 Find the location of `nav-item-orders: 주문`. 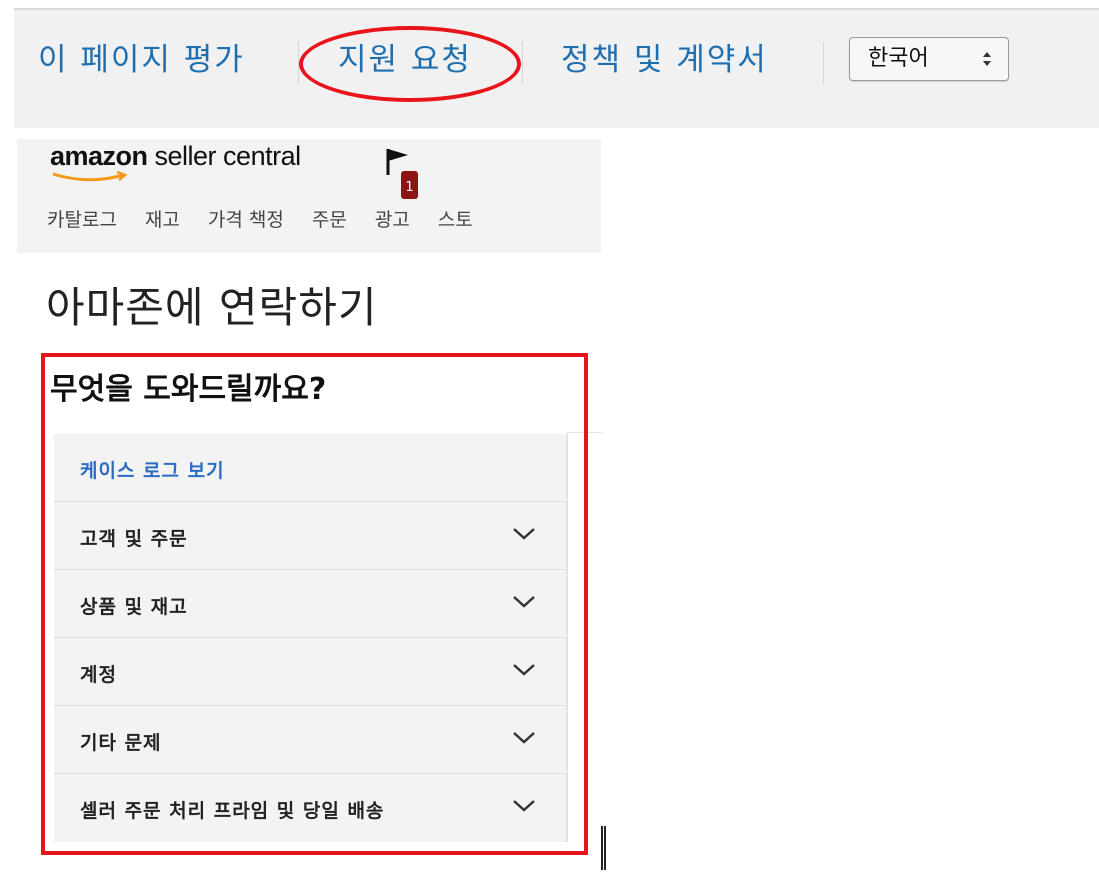

nav-item-orders: 주문 is located at coordinates (329, 220).